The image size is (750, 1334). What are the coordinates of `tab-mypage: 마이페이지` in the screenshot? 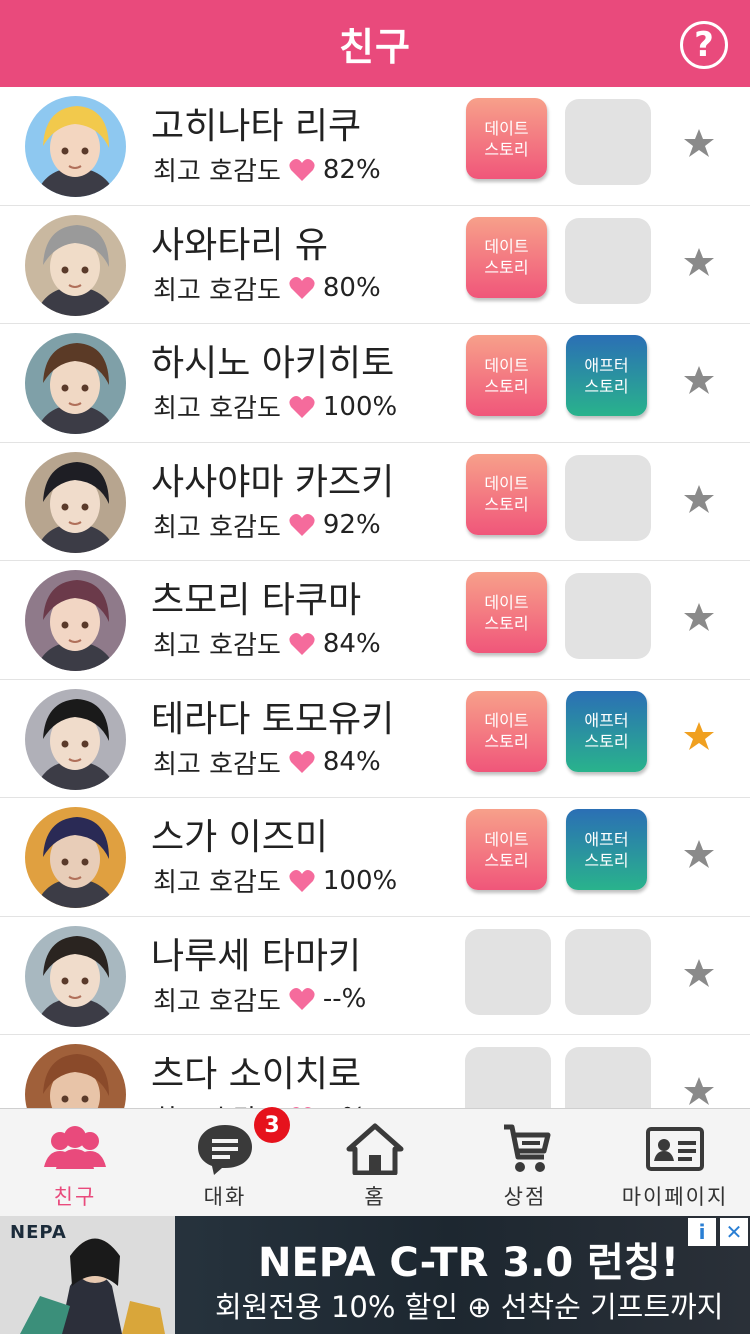 It's located at (675, 1162).